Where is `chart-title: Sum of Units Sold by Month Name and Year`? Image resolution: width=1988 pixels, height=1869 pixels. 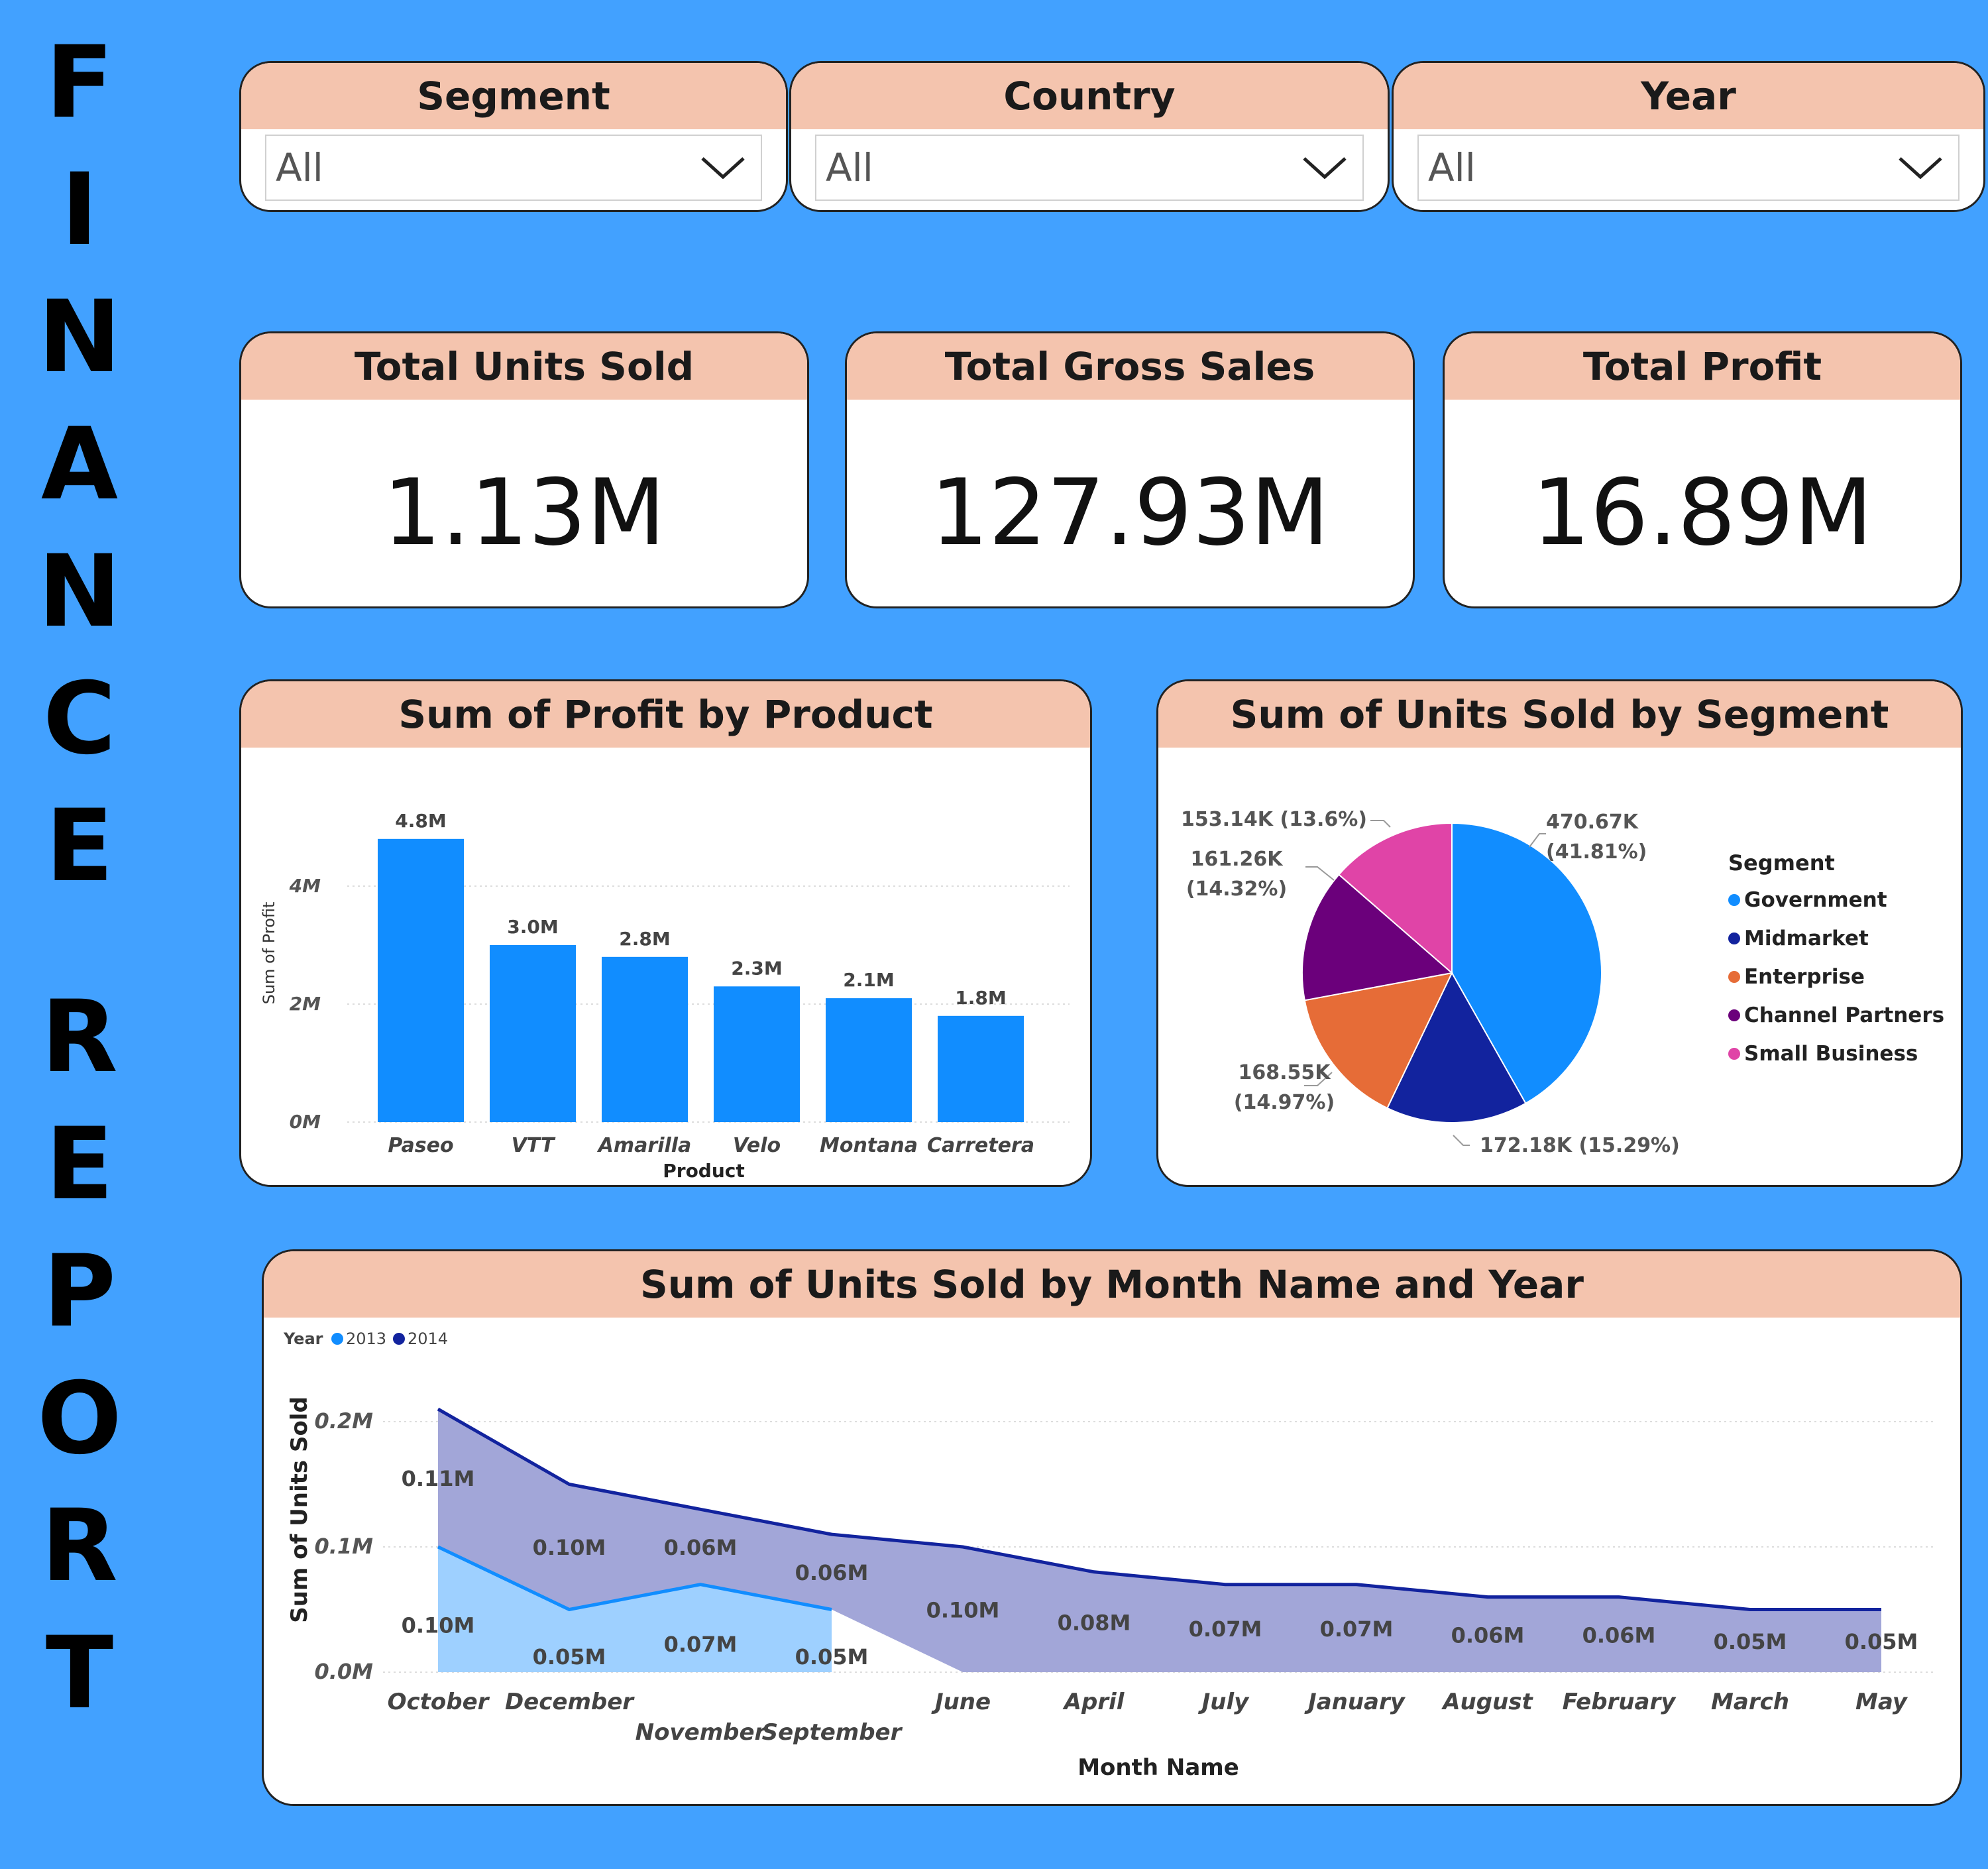 chart-title: Sum of Units Sold by Month Name and Year is located at coordinates (1112, 1285).